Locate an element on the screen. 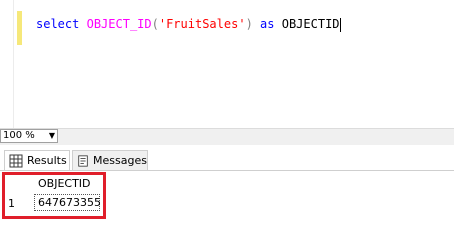  column-alias: OBJECTID is located at coordinates (310, 24).